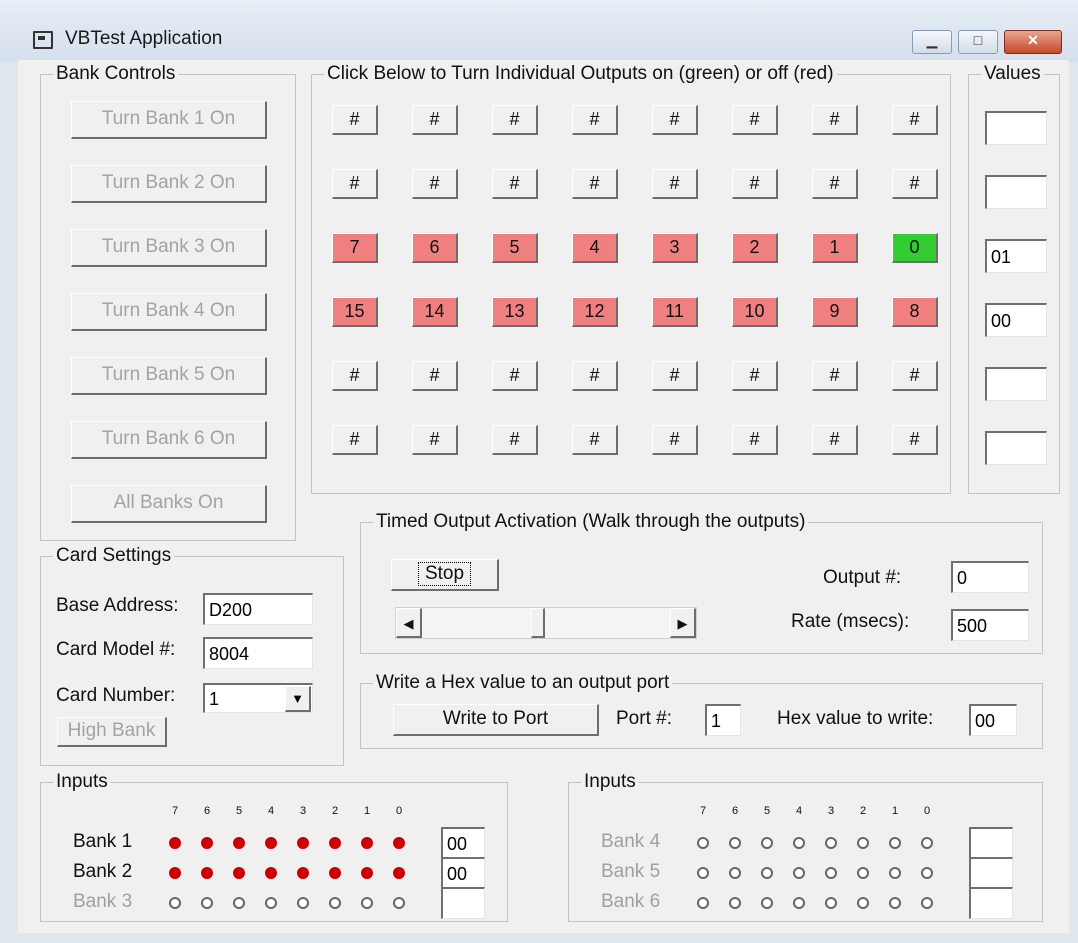 The width and height of the screenshot is (1078, 943). Describe the element at coordinates (915, 312) in the screenshot. I see `output-button: 8` at that location.